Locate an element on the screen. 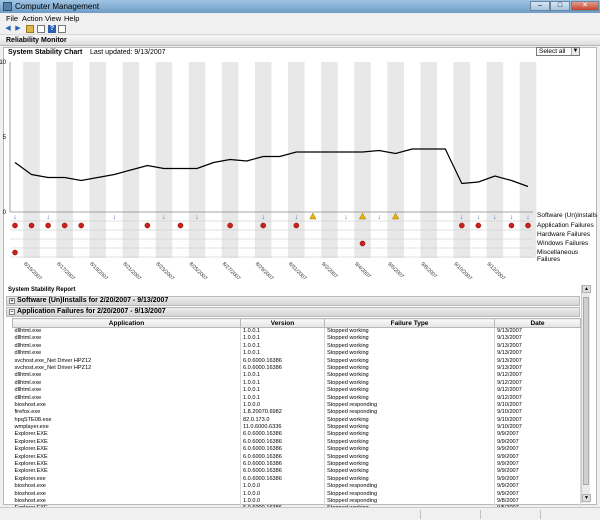 The image size is (600, 520). cell-date: 9/10/2007 is located at coordinates (537, 405).